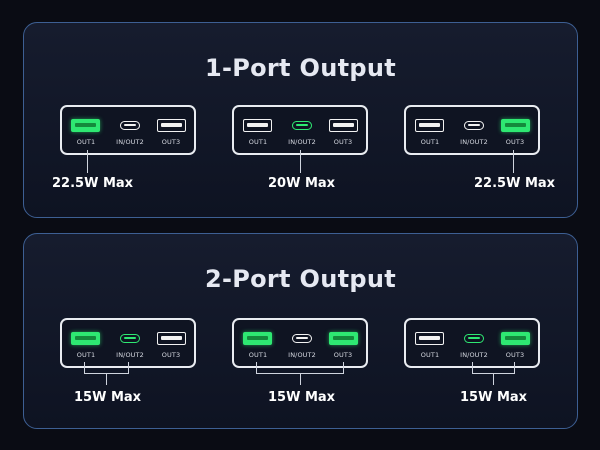 The height and width of the screenshot is (450, 600). Describe the element at coordinates (300, 279) in the screenshot. I see `section-title: 2-Port Output` at that location.